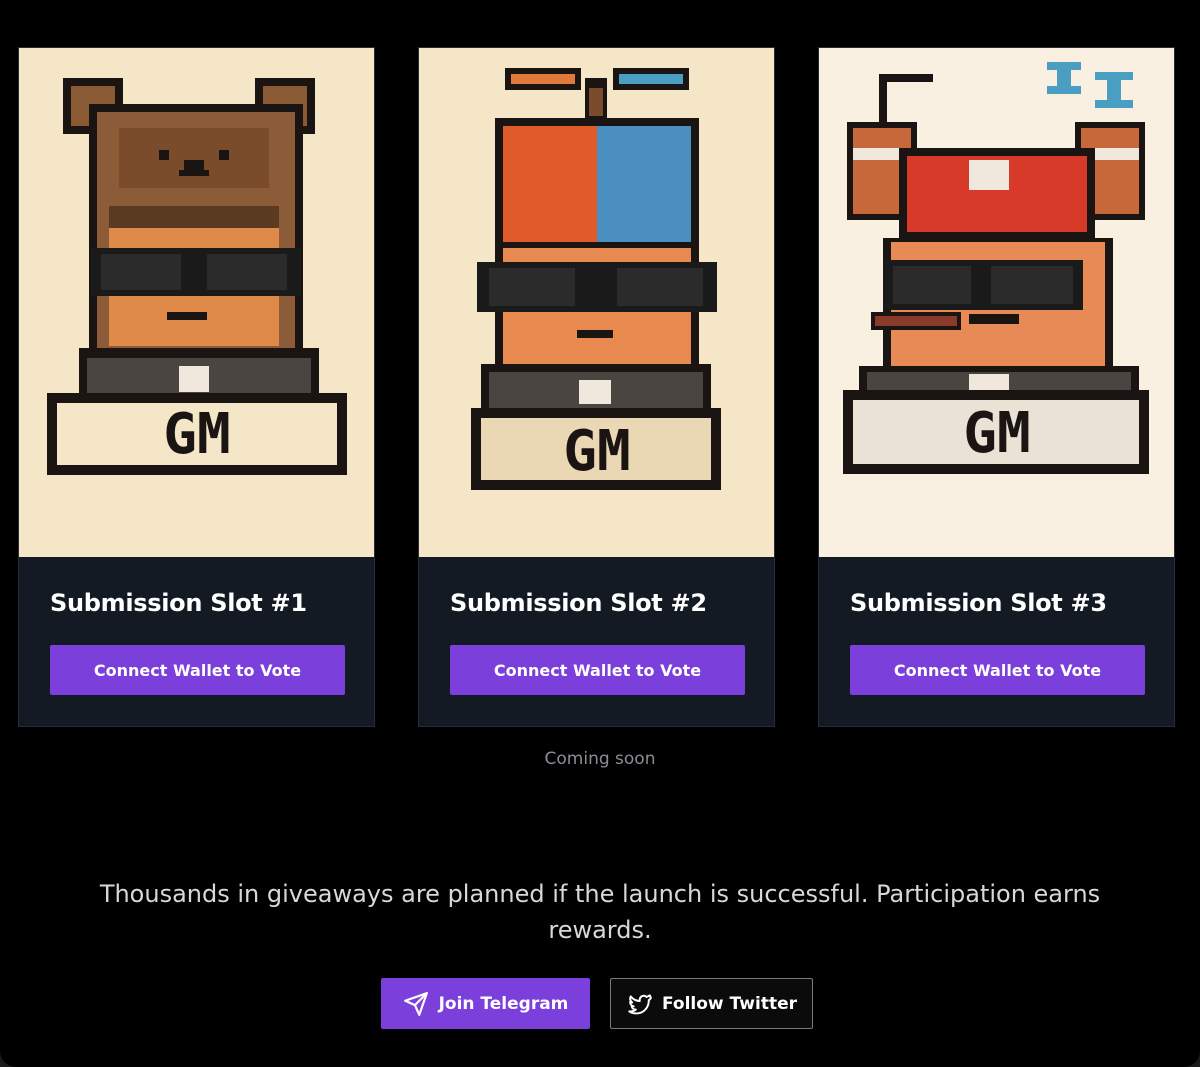 This screenshot has height=1067, width=1200. What do you see at coordinates (978, 603) in the screenshot?
I see `card-title-3: Submission Slot #3` at bounding box center [978, 603].